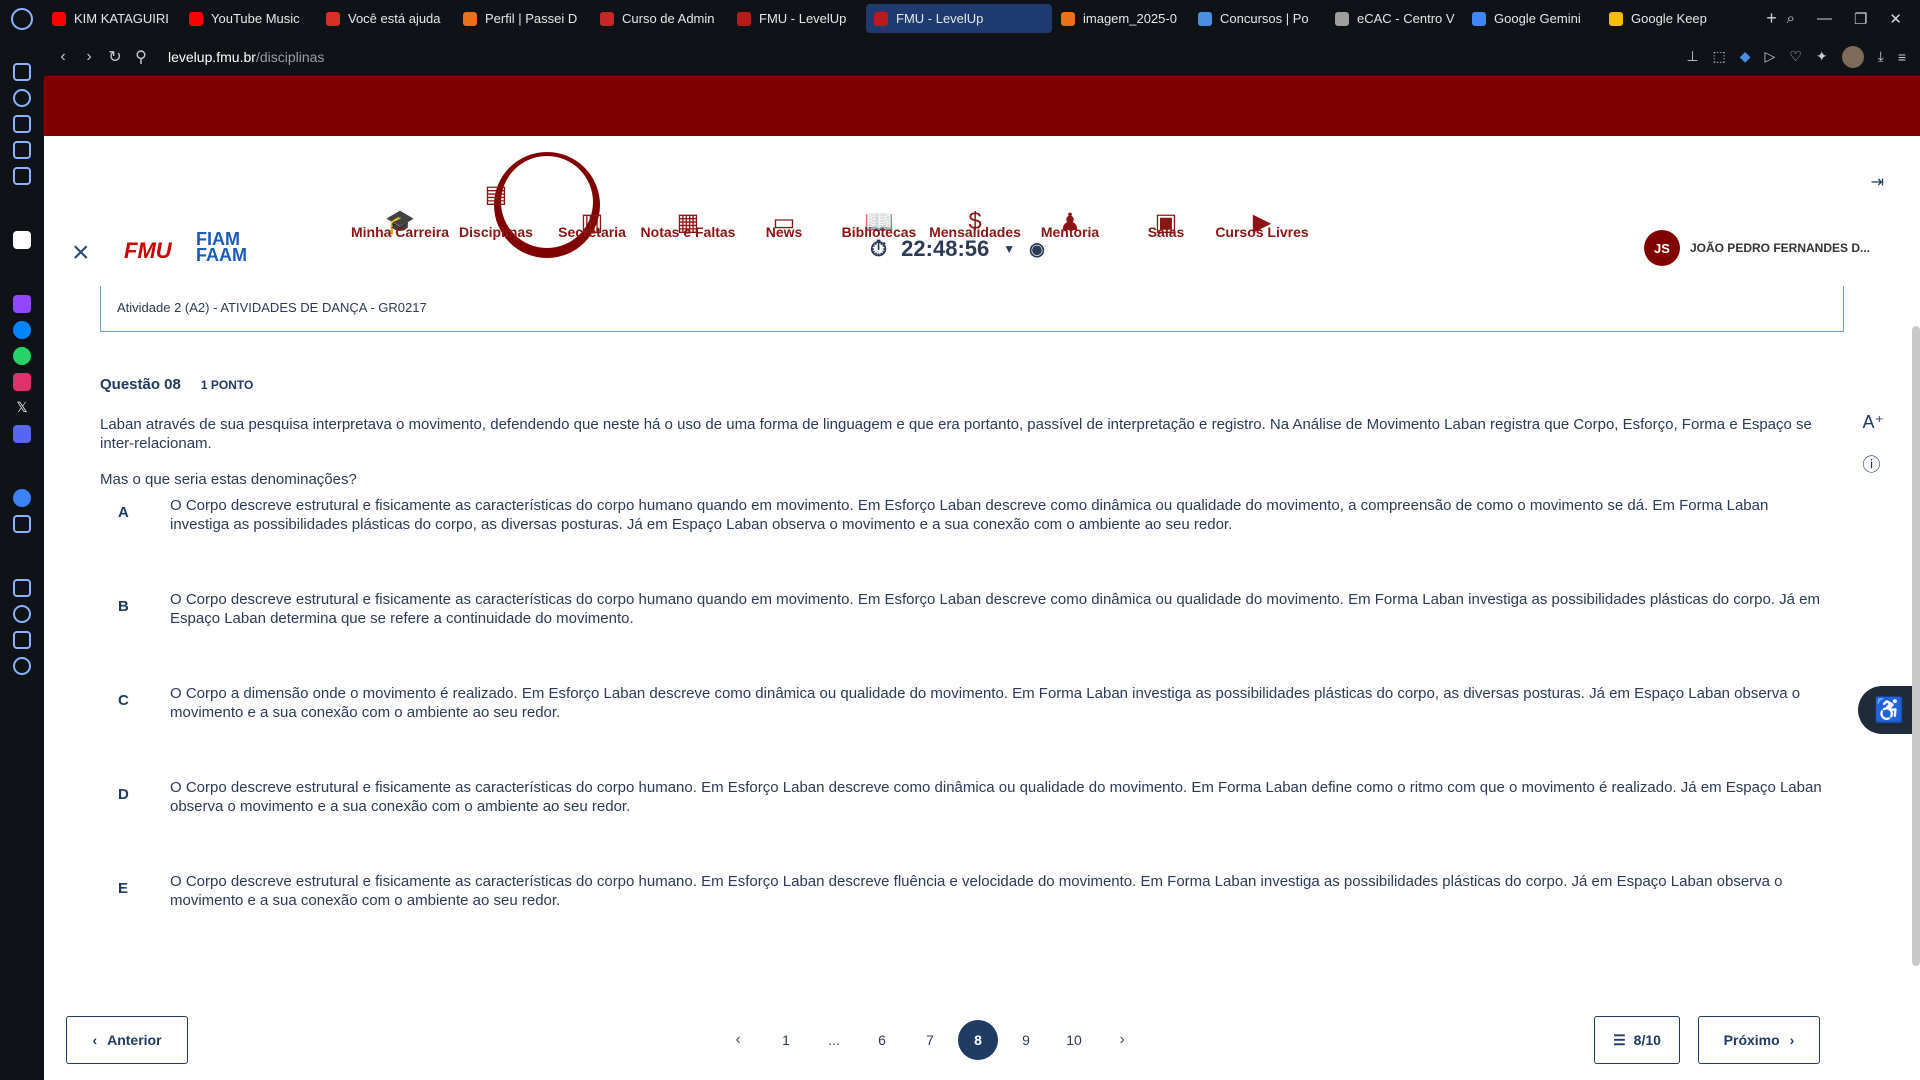 Image resolution: width=1920 pixels, height=1080 pixels. Describe the element at coordinates (1745, 56) in the screenshot. I see `vpn-icon: ◆` at that location.